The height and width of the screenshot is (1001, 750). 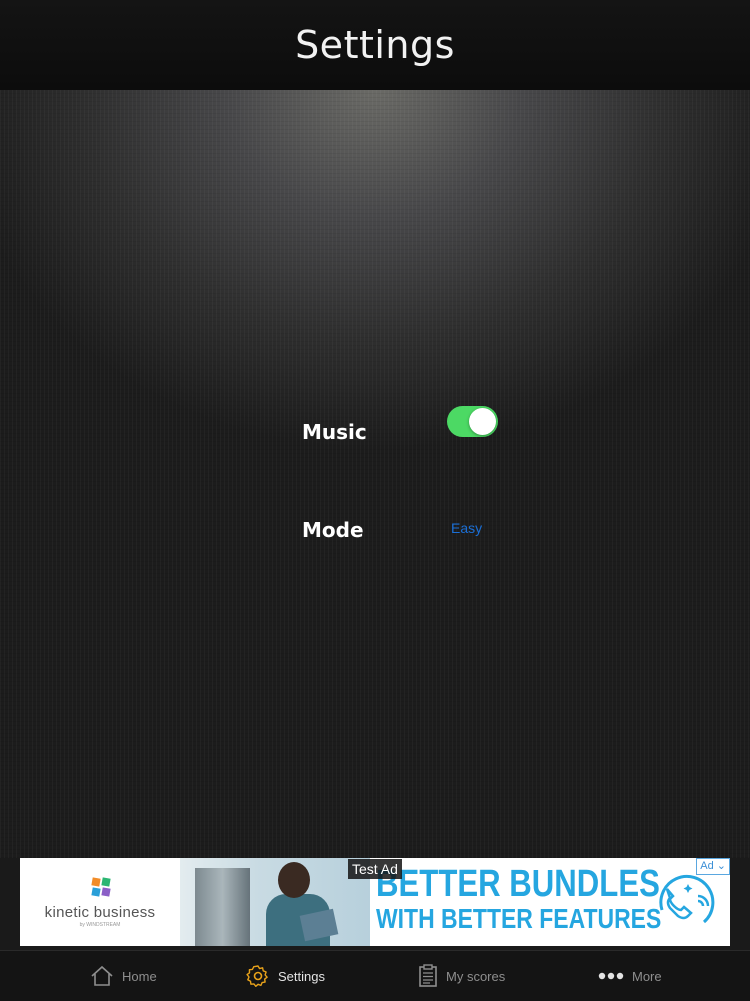 I want to click on page-title: Settings, so click(x=375, y=45).